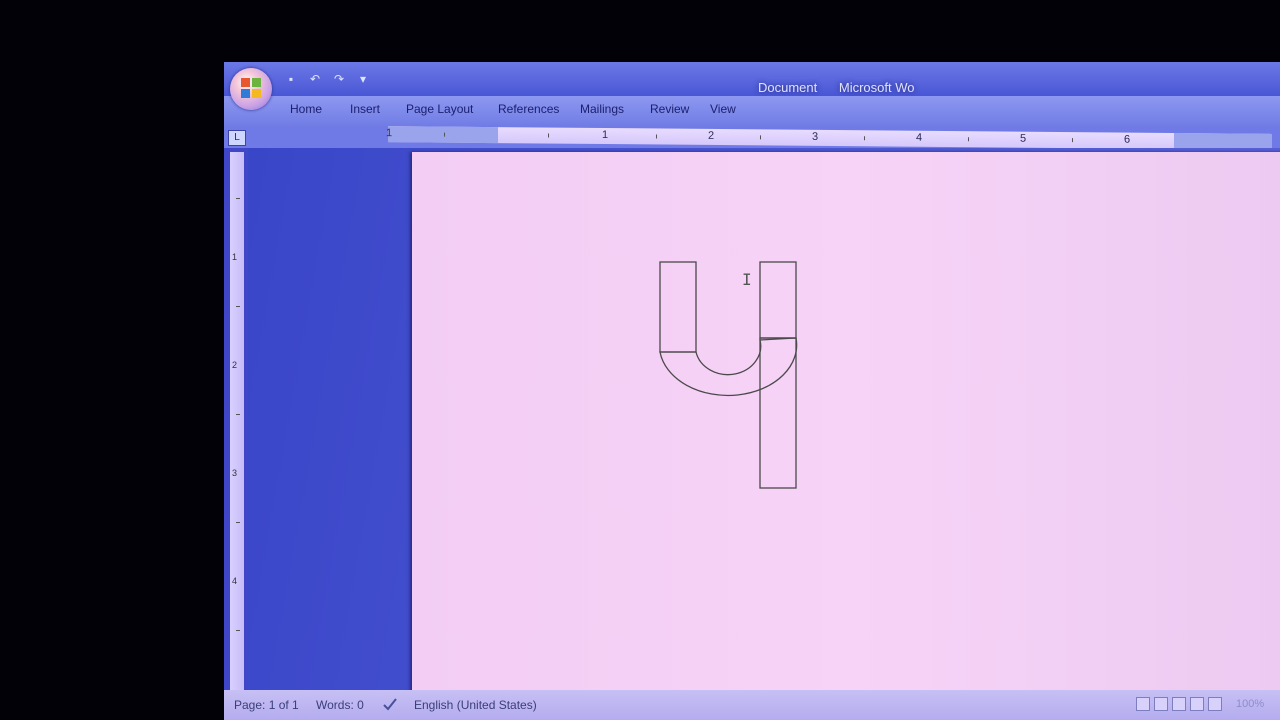 The height and width of the screenshot is (720, 1280). I want to click on tab-view: View, so click(723, 109).